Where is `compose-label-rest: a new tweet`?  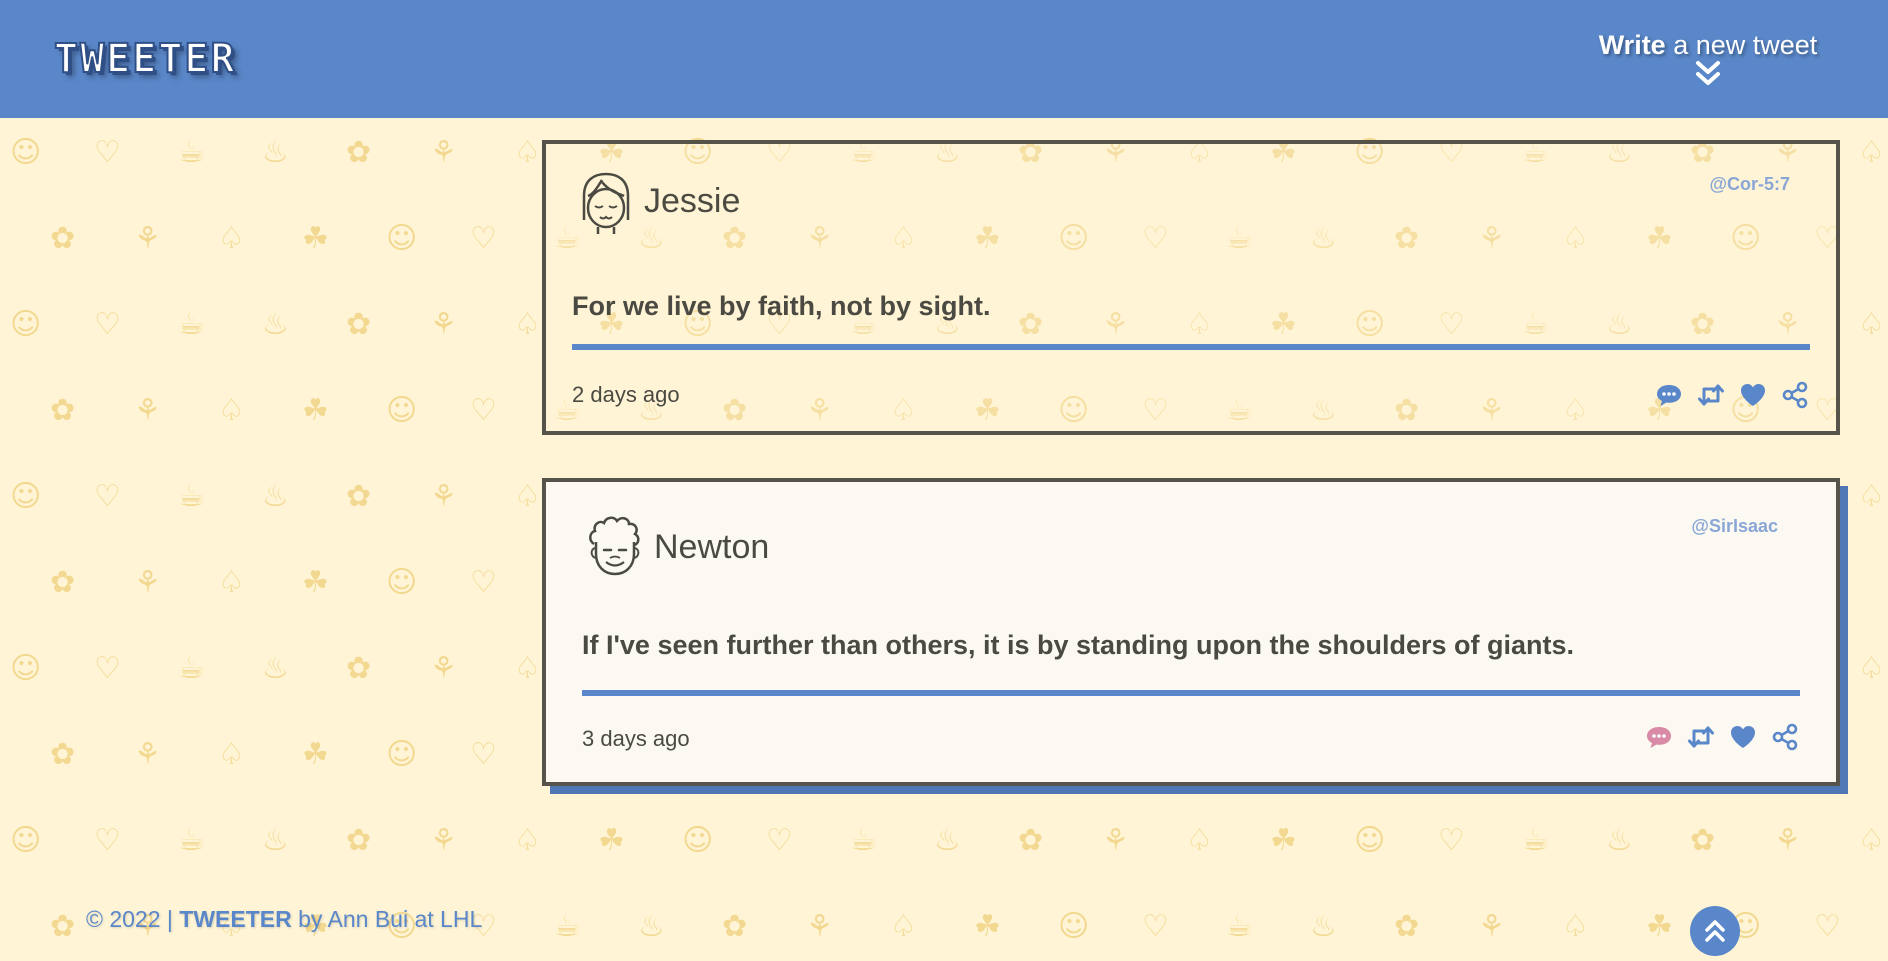
compose-label-rest: a new tweet is located at coordinates (1745, 45).